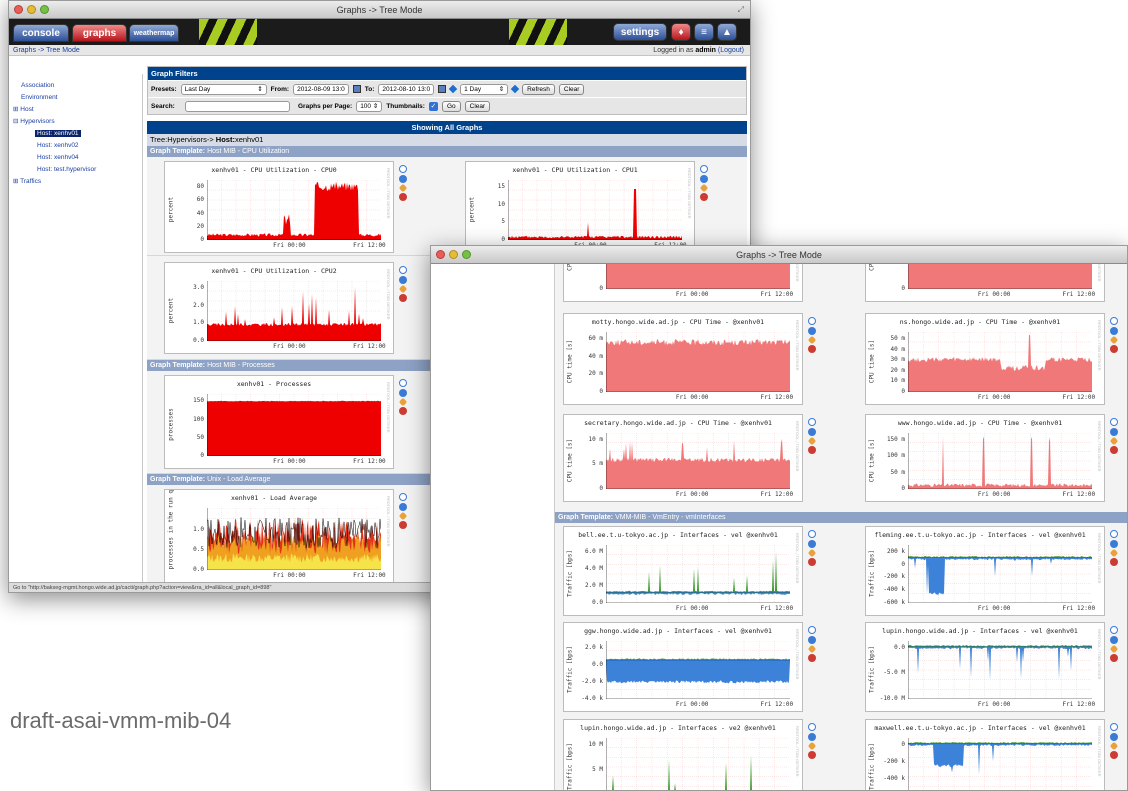 The width and height of the screenshot is (1128, 791). Describe the element at coordinates (451, 106) in the screenshot. I see `go-button: Go` at that location.